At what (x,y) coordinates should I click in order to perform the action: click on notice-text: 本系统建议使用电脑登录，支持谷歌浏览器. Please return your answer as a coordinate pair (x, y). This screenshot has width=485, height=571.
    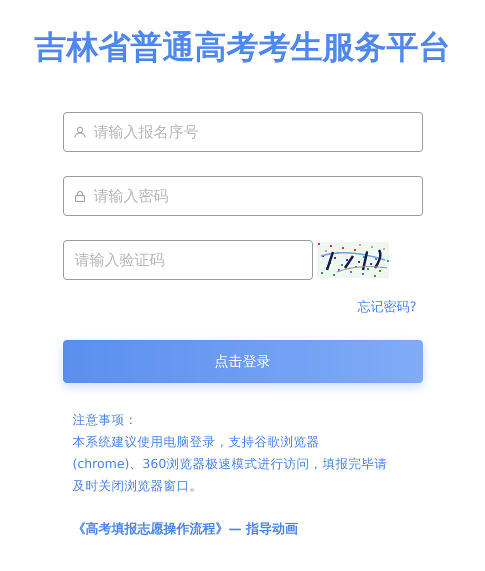
    Looking at the image, I should click on (196, 441).